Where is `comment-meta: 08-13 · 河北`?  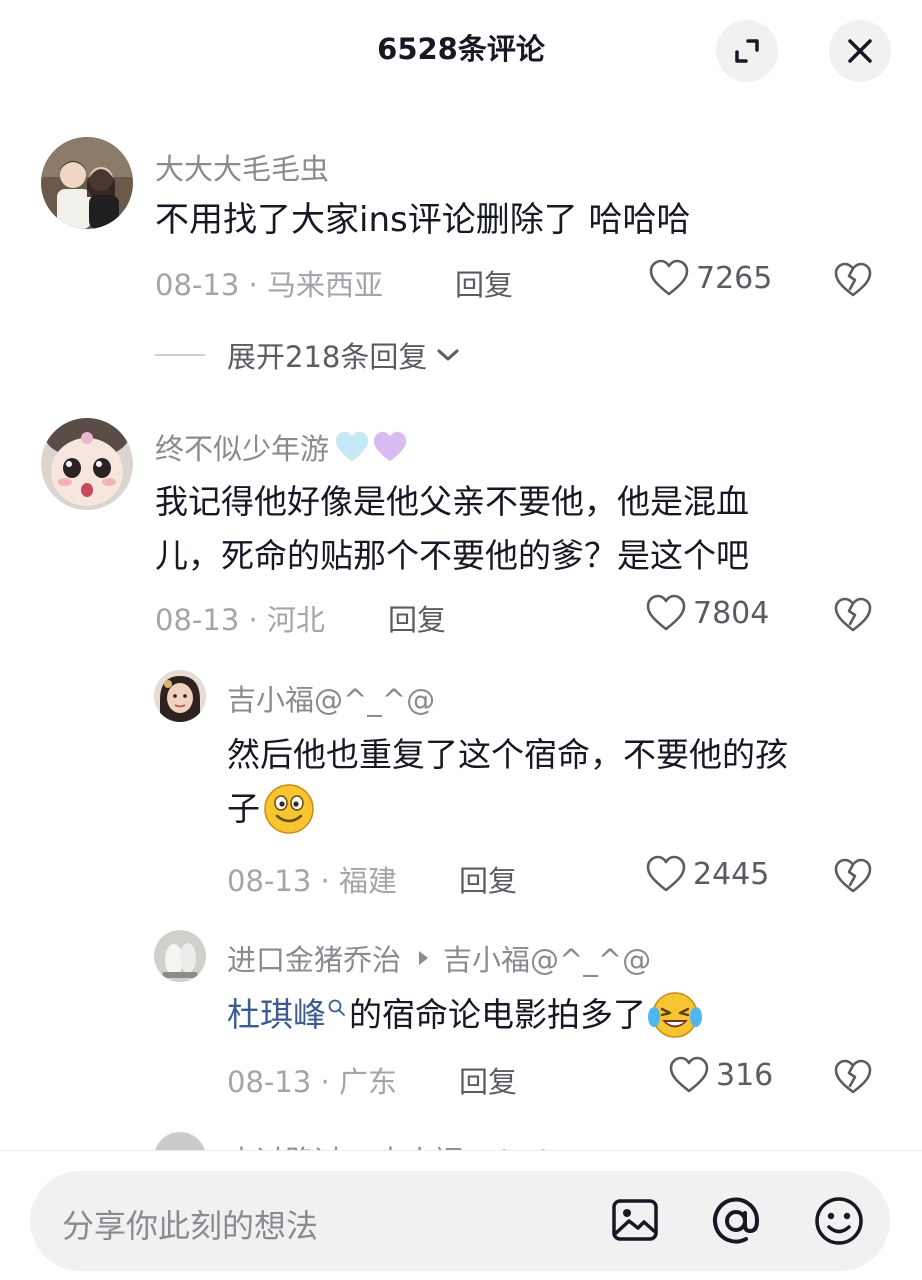
comment-meta: 08-13 · 河北 is located at coordinates (240, 618).